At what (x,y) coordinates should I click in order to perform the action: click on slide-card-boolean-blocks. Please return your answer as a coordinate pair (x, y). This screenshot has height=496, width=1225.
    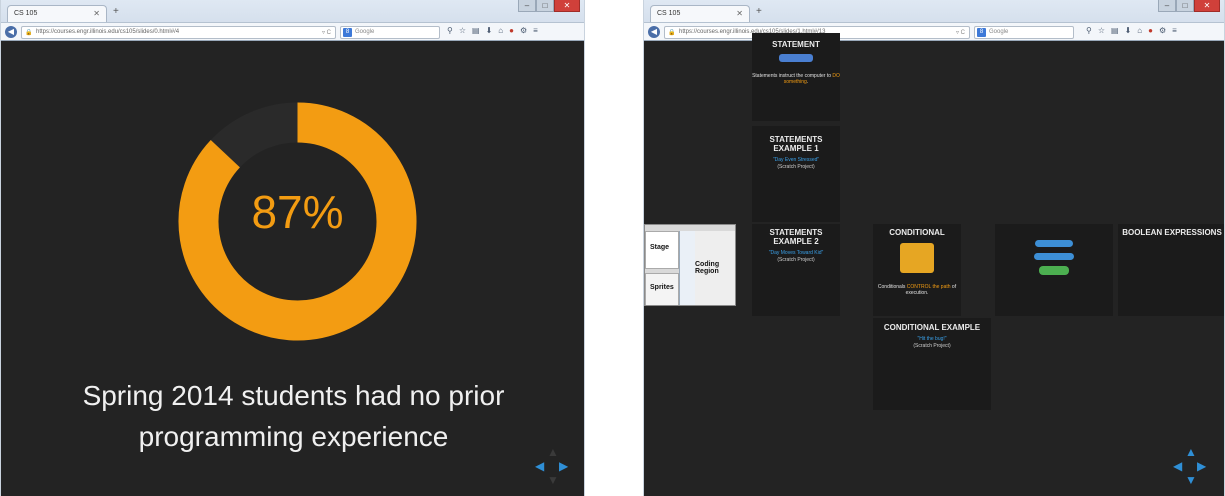
    Looking at the image, I should click on (1054, 270).